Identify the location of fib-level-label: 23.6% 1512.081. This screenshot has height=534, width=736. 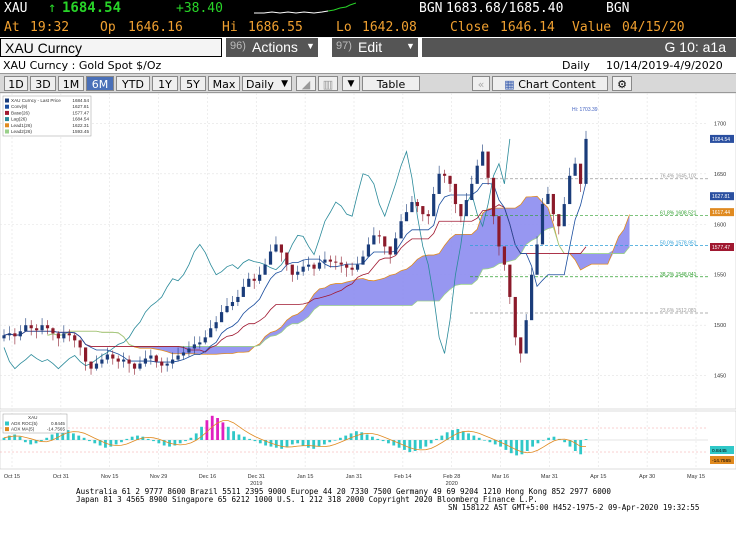
(678, 311).